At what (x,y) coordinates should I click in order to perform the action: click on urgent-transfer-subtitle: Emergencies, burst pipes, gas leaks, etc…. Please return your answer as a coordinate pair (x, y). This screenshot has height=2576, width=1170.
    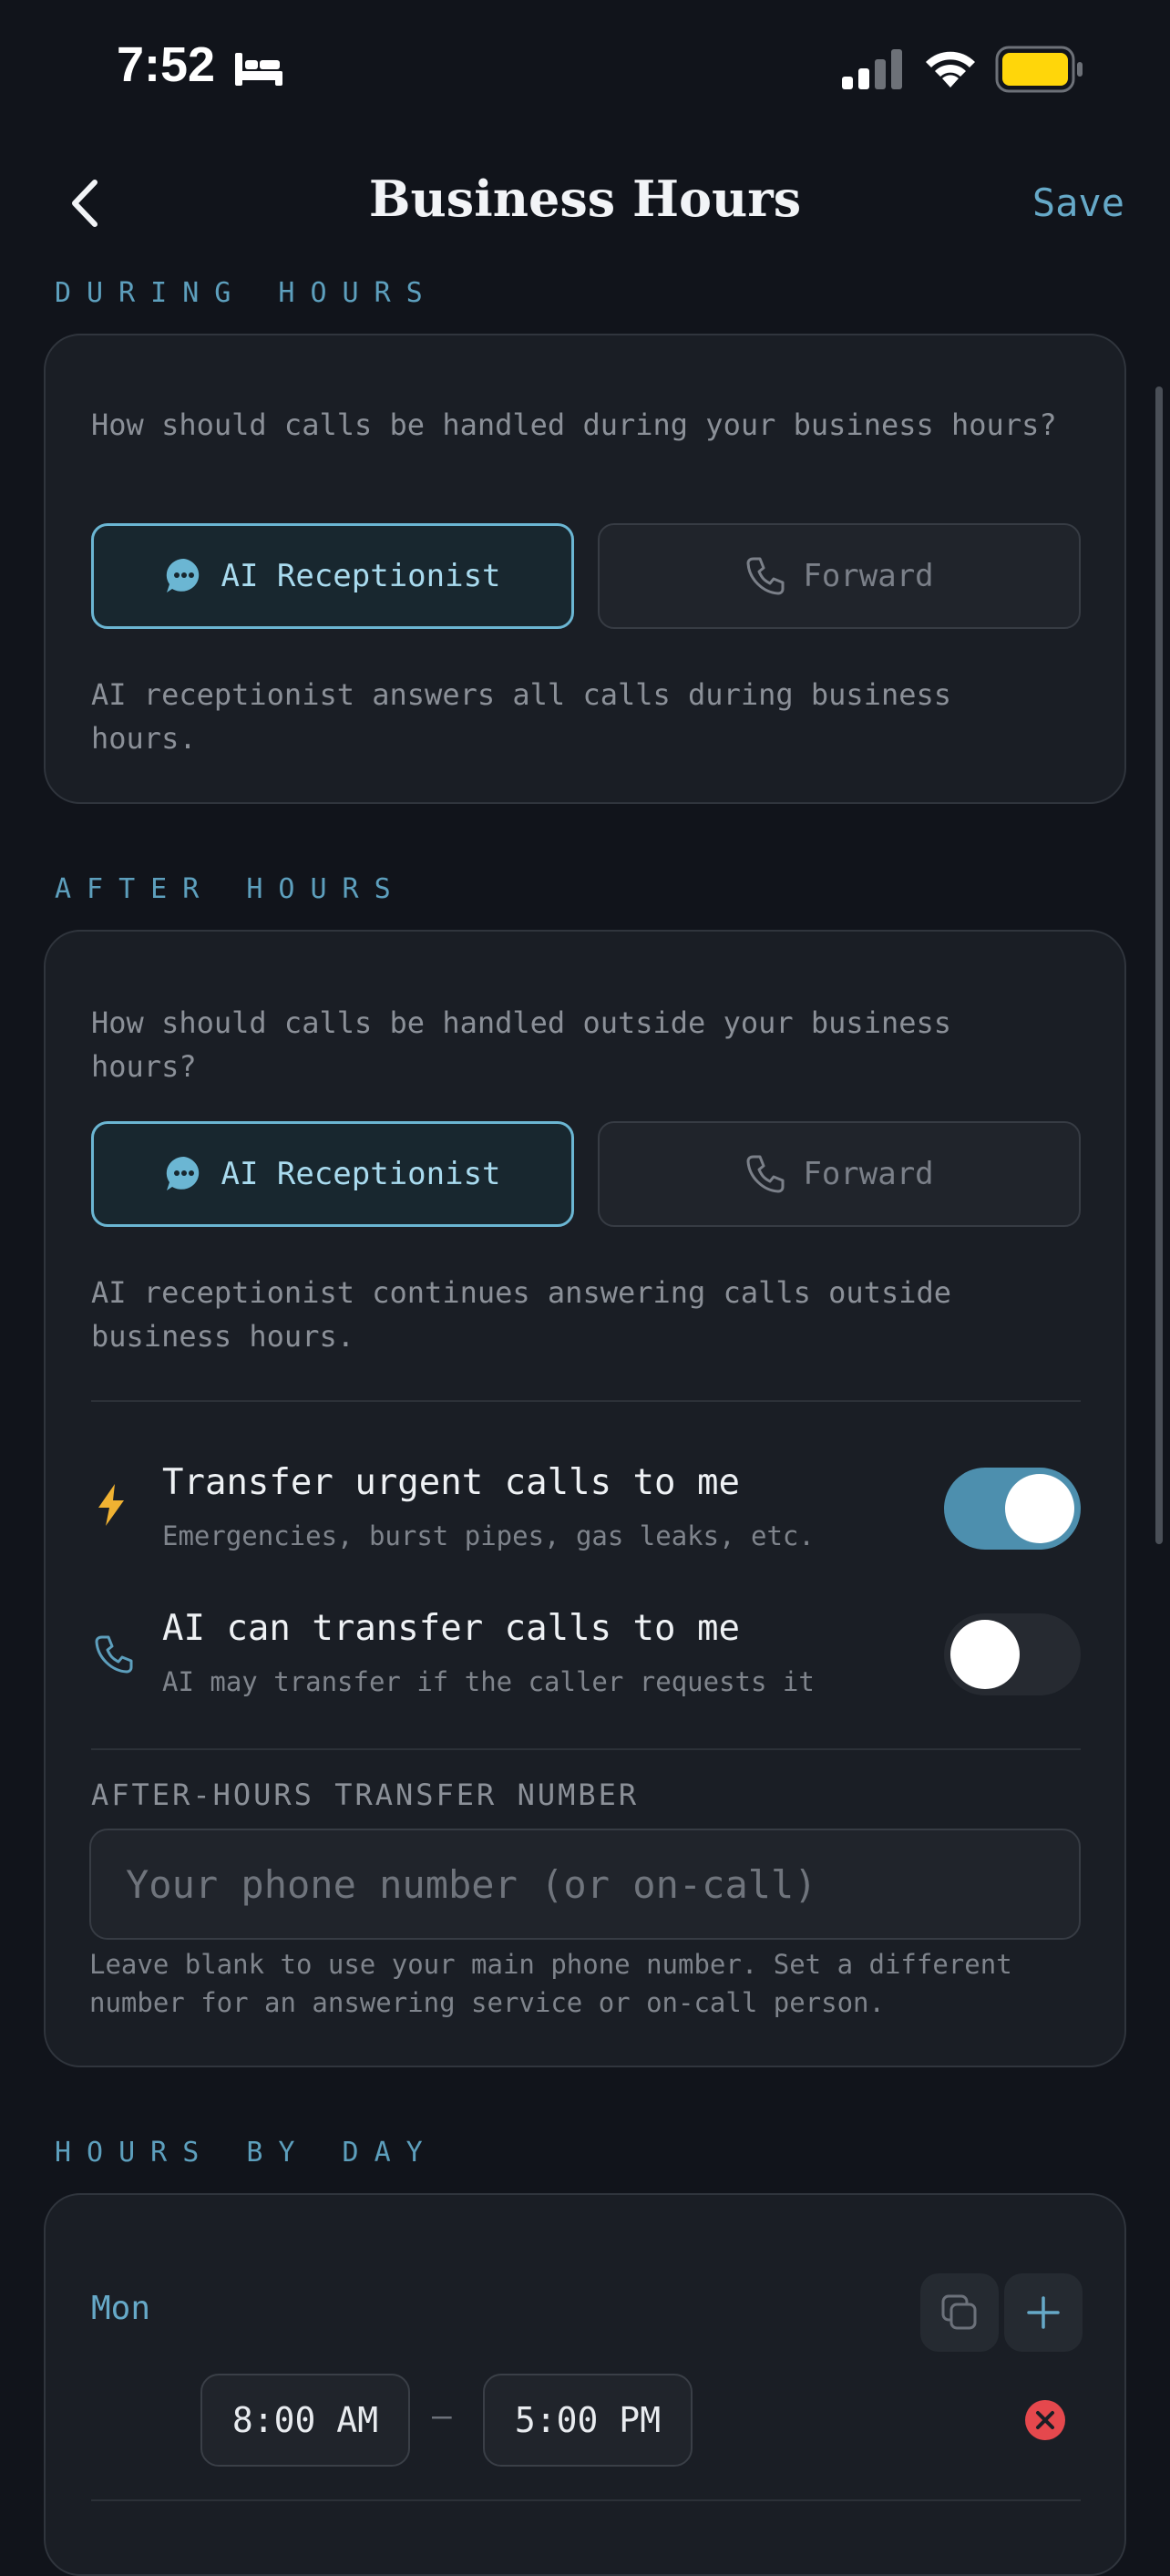
    Looking at the image, I should click on (489, 1535).